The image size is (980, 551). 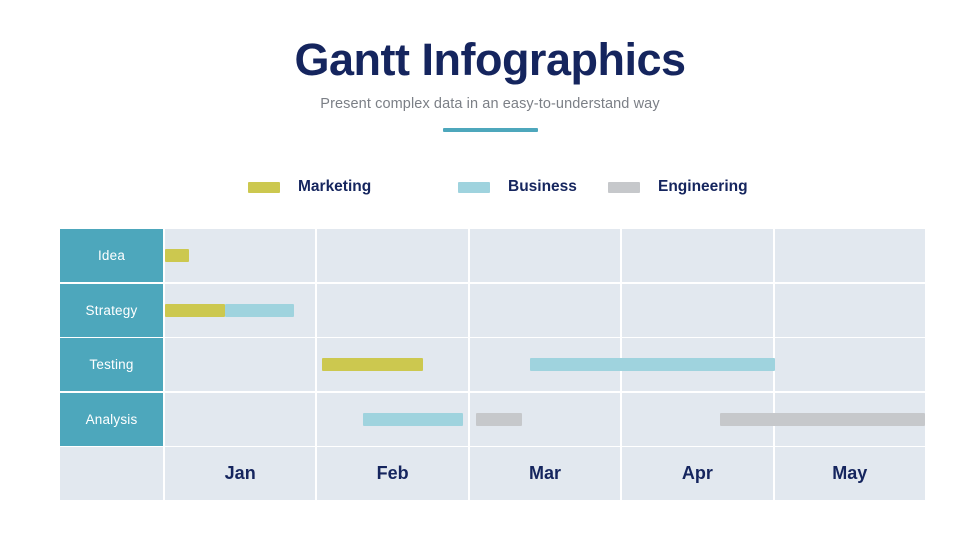 I want to click on legend-label: Marketing, so click(x=335, y=186).